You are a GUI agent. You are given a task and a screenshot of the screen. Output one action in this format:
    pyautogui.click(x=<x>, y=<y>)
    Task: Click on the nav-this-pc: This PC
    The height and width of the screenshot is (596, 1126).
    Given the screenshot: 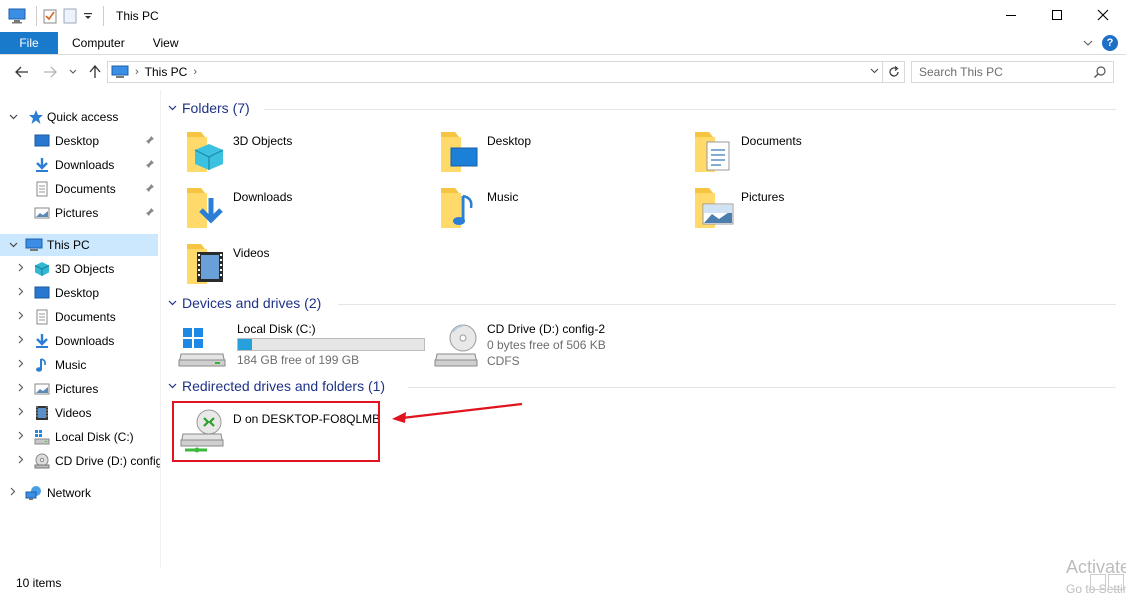 What is the action you would take?
    pyautogui.click(x=79, y=245)
    